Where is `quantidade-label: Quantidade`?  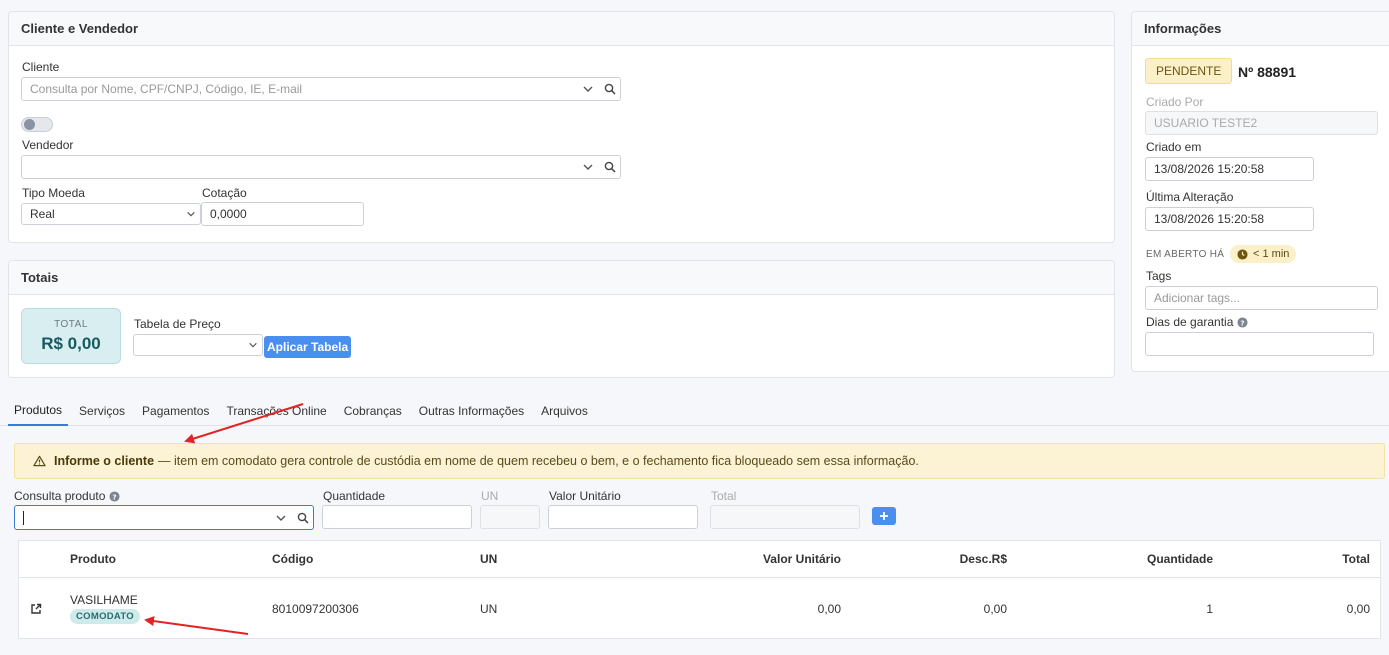 quantidade-label: Quantidade is located at coordinates (354, 496).